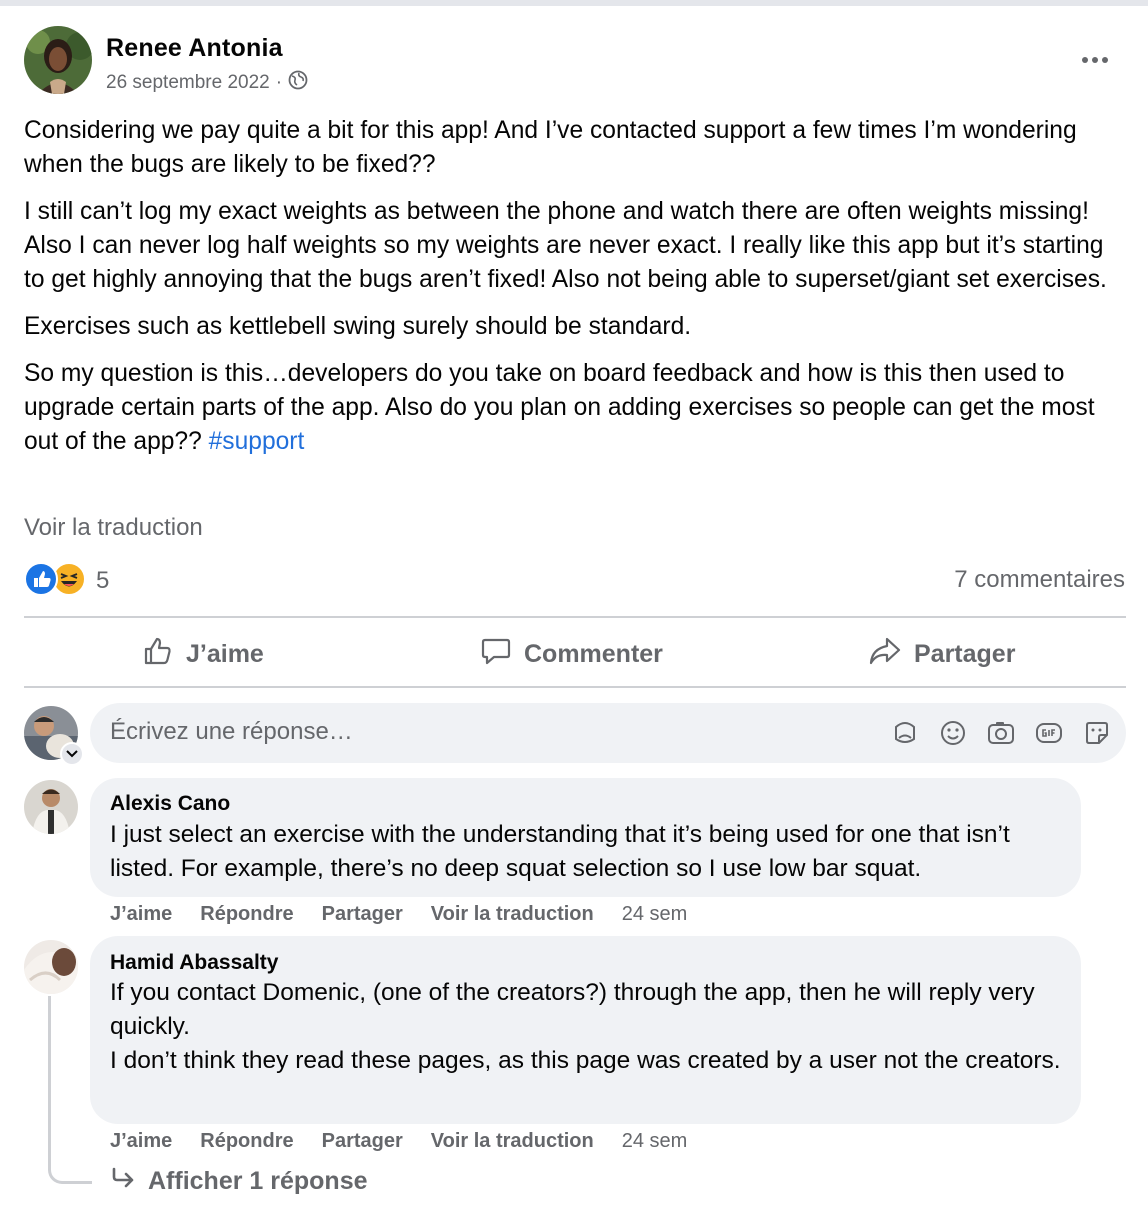  I want to click on globe-icon, so click(298, 83).